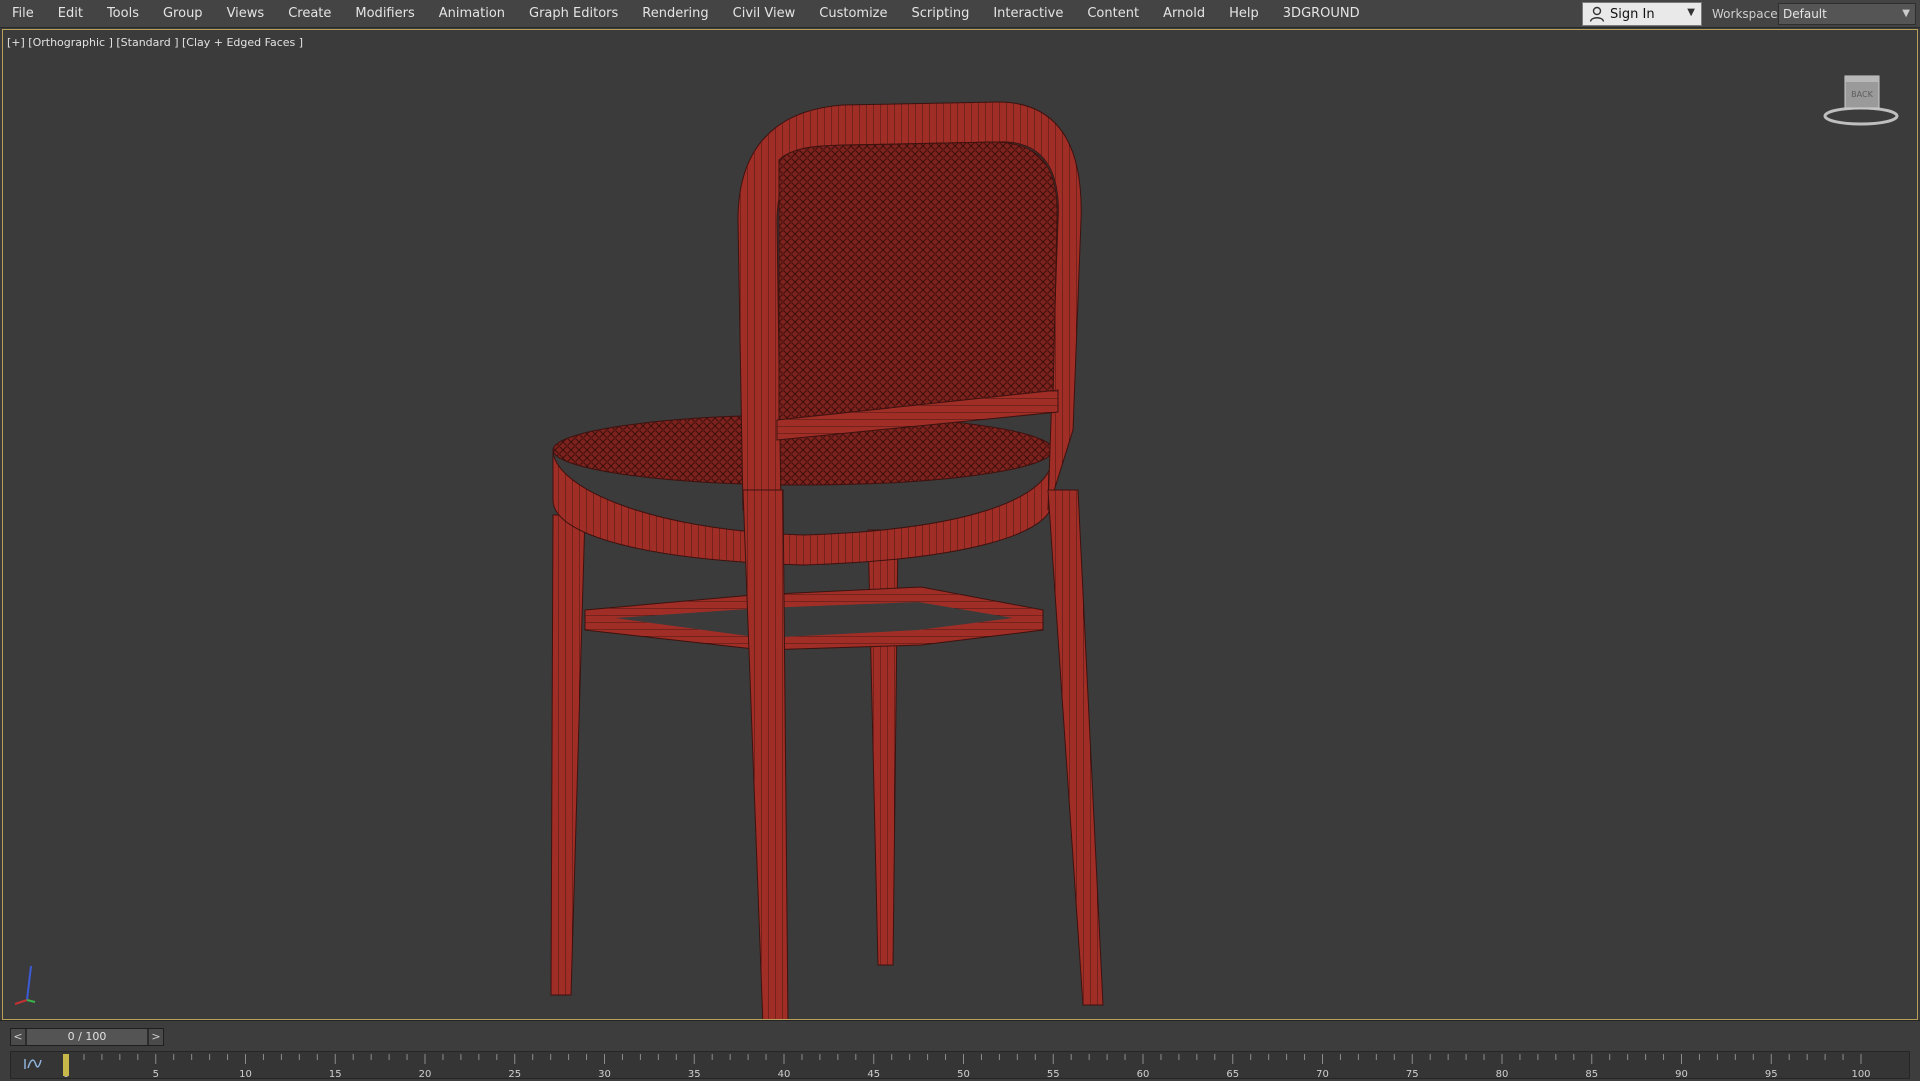 Image resolution: width=1920 pixels, height=1081 pixels. I want to click on time-slider: < 0 / 100 >, so click(87, 1037).